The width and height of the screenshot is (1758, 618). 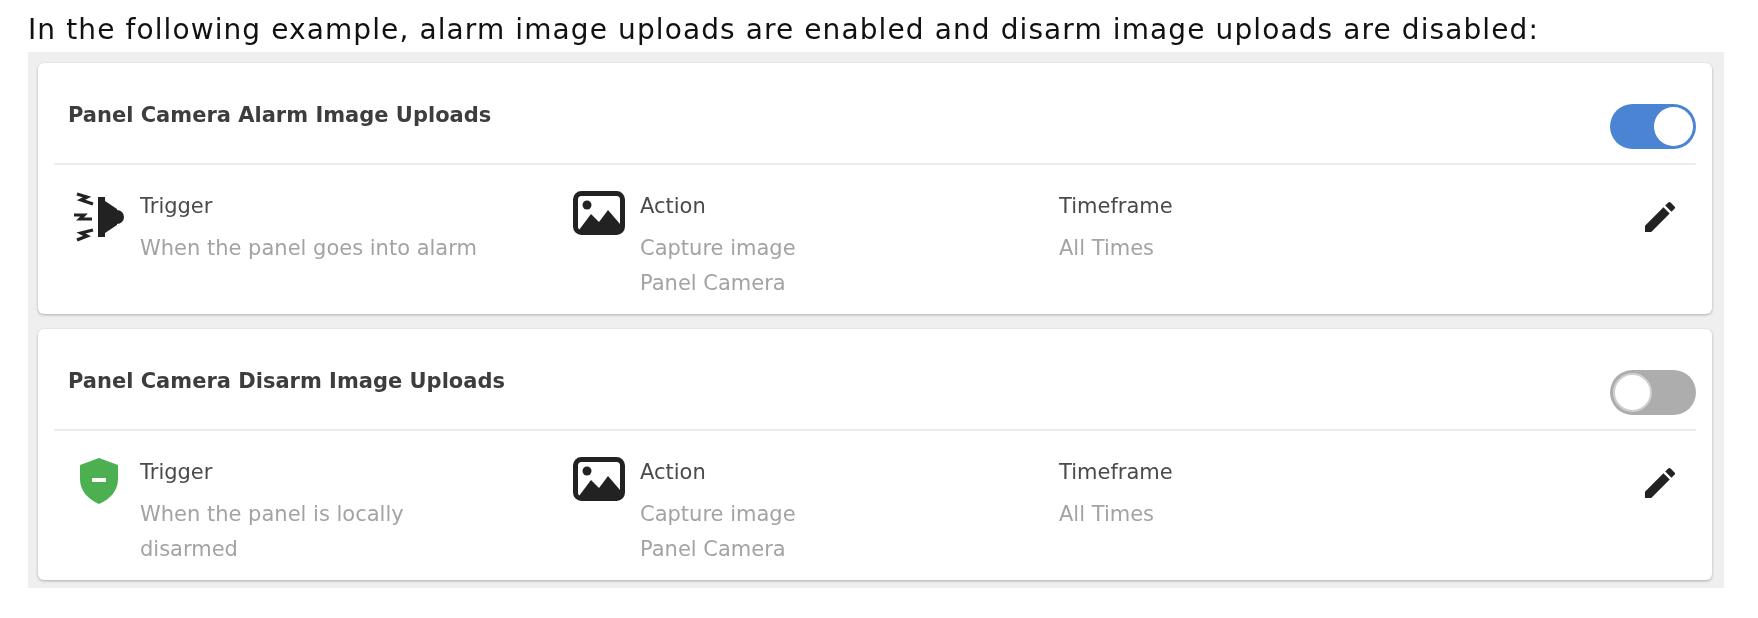 I want to click on siren-icon, so click(x=99, y=217).